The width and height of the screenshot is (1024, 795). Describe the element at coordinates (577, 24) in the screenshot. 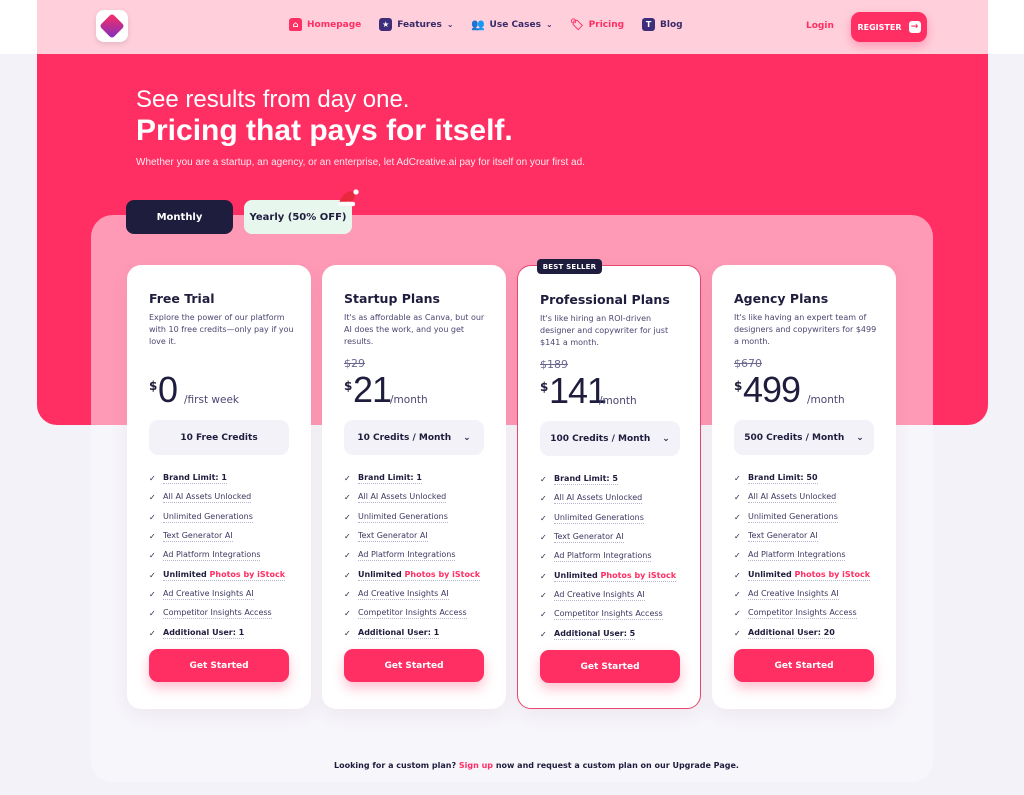

I see `tag-icon: 🏷` at that location.